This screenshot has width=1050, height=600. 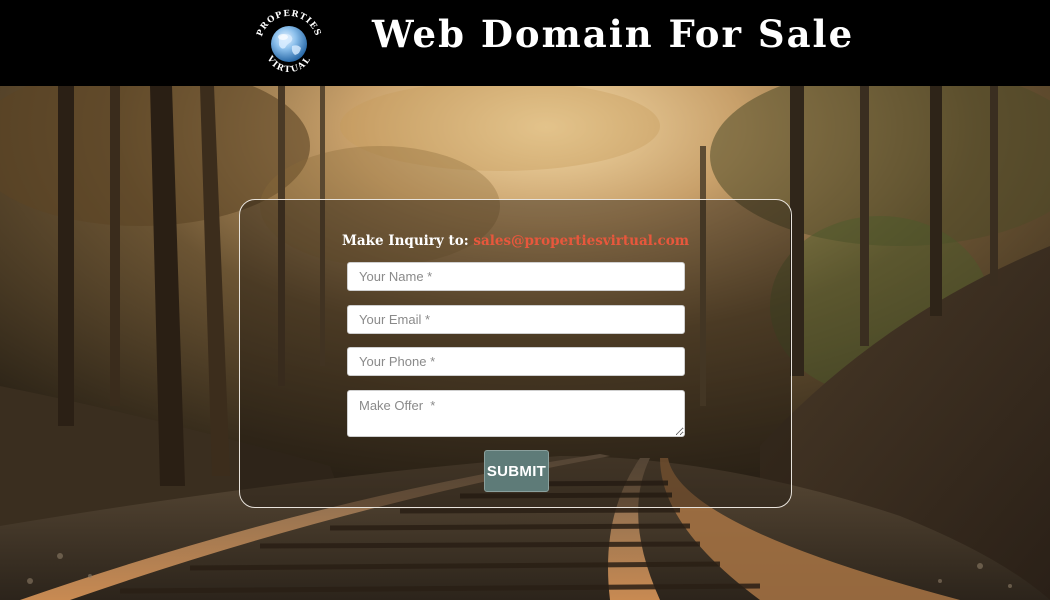 I want to click on email-input, so click(x=516, y=319).